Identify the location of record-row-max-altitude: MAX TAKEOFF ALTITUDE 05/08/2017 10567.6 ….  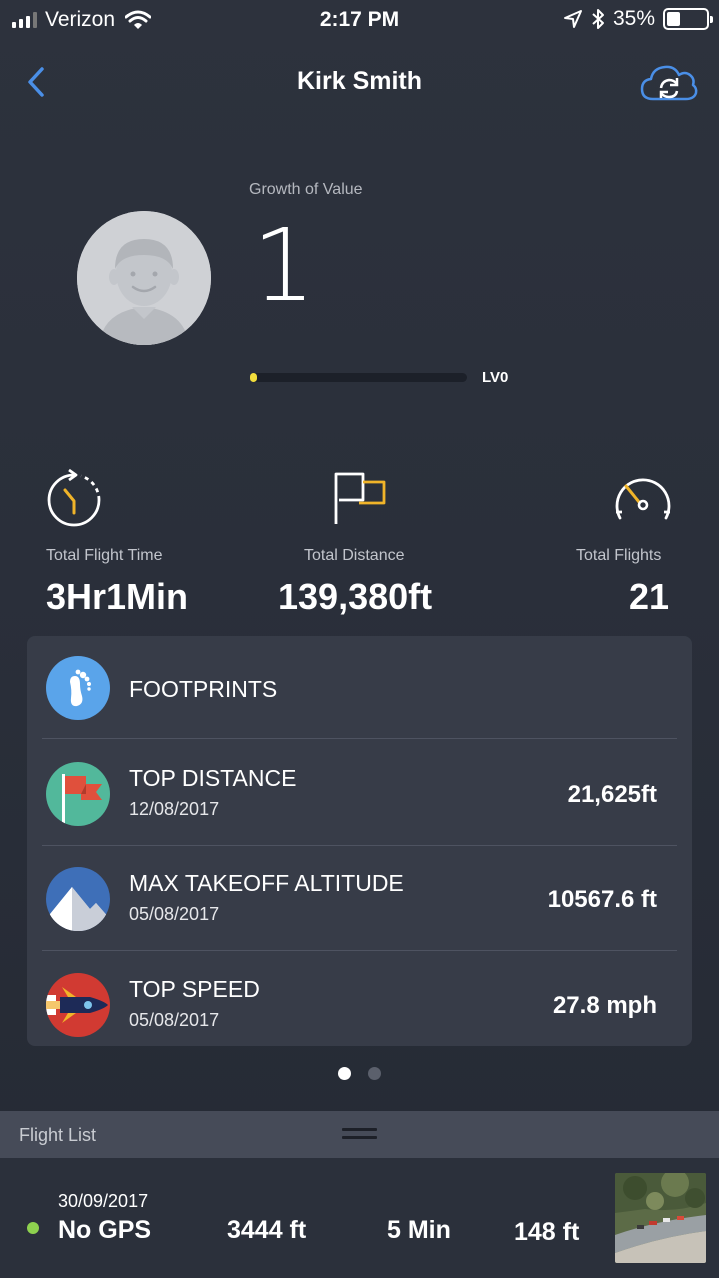
(359, 900).